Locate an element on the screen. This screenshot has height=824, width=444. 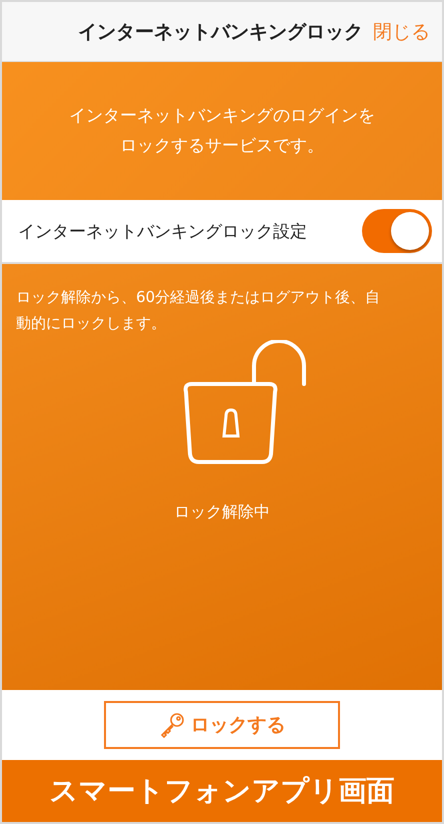
toggle-switch is located at coordinates (397, 231).